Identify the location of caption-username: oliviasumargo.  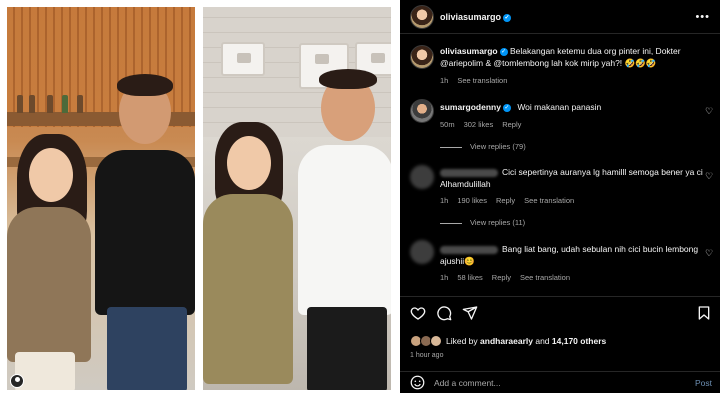
(469, 51).